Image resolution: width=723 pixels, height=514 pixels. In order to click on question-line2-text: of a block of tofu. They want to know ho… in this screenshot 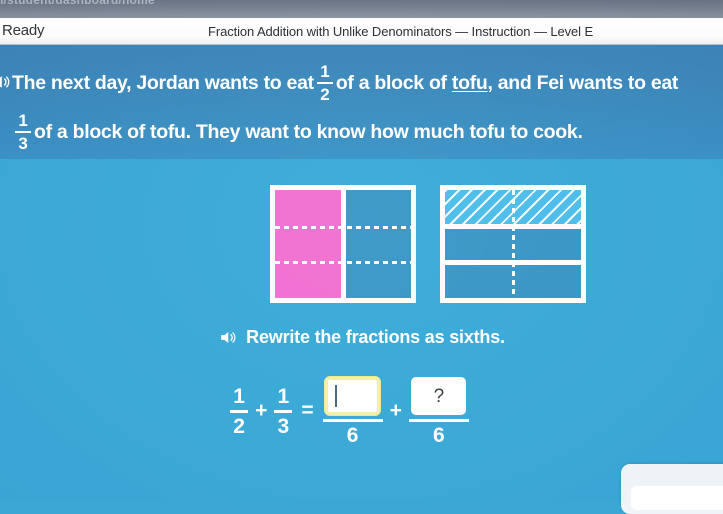, I will do `click(308, 132)`.